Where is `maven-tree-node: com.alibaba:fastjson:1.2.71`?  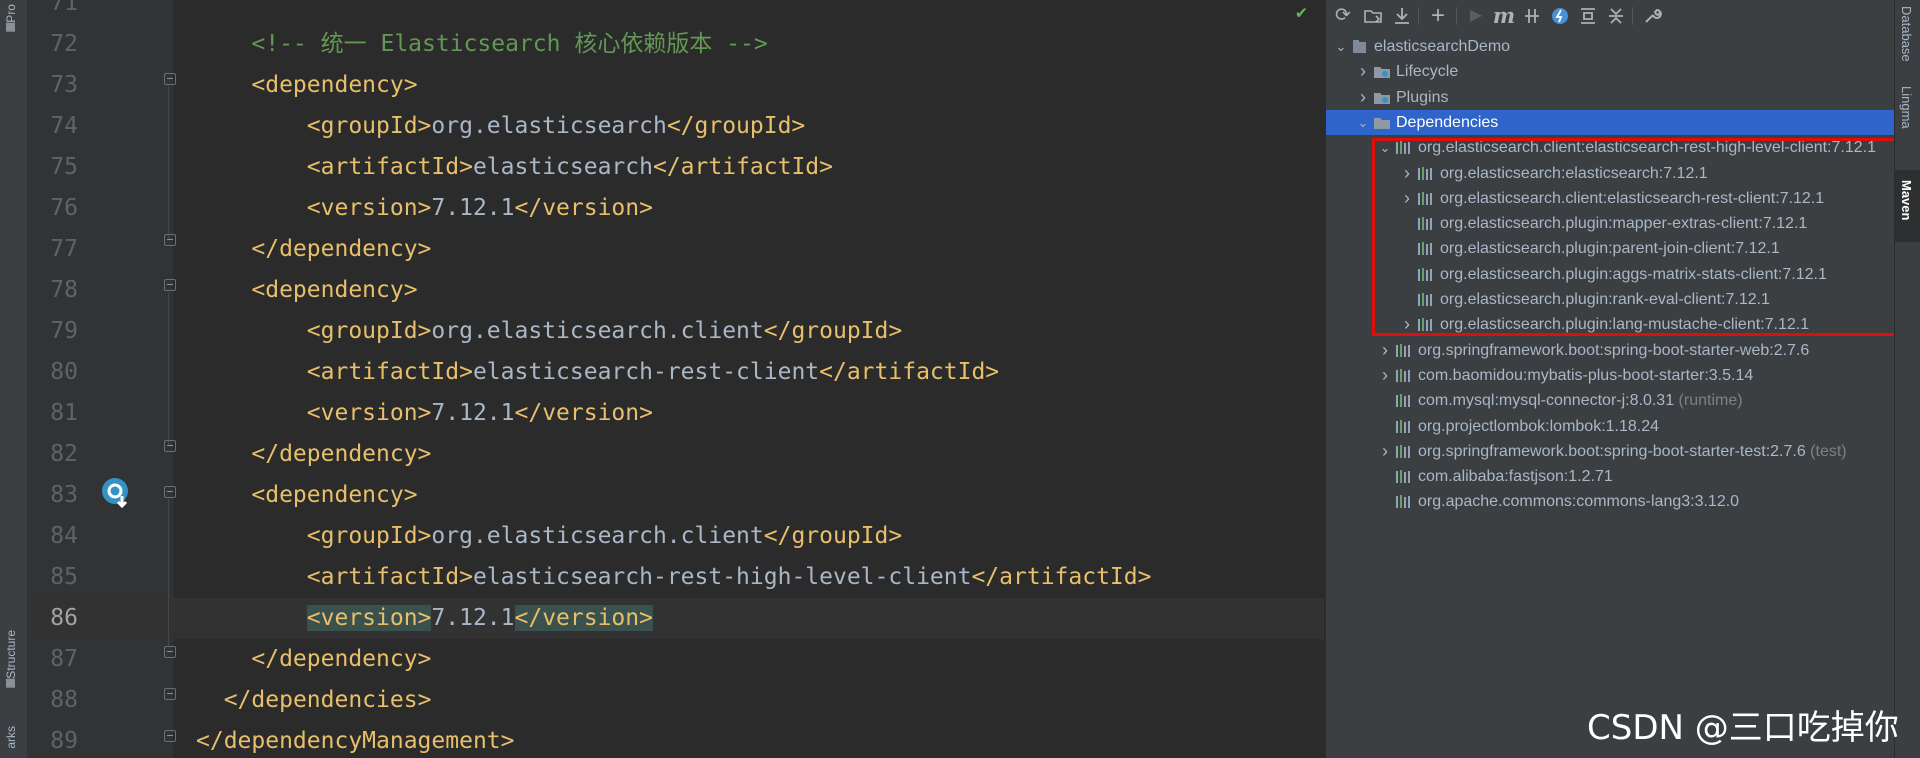 maven-tree-node: com.alibaba:fastjson:1.2.71 is located at coordinates (1610, 476).